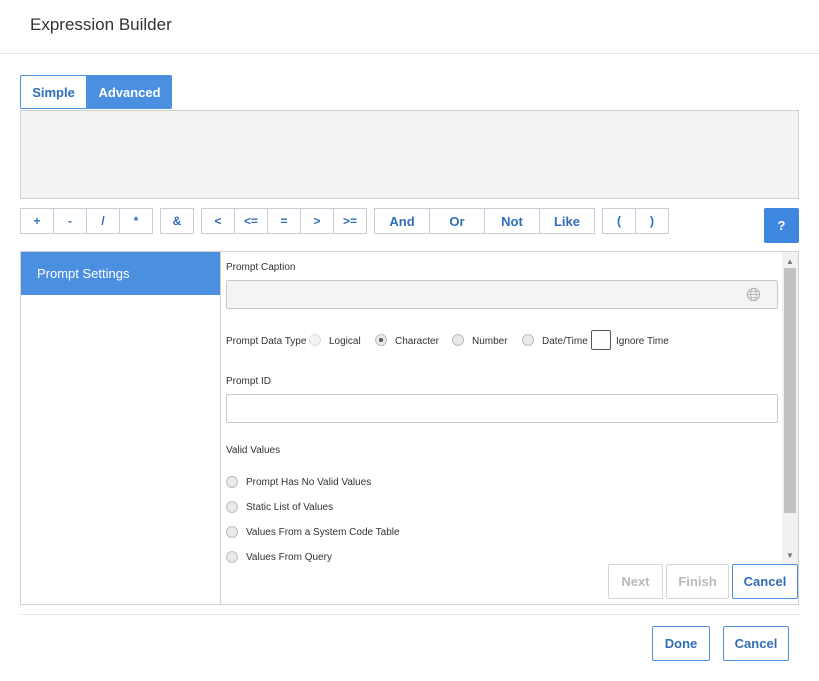 This screenshot has height=681, width=819. What do you see at coordinates (232, 507) in the screenshot?
I see `valid-values-static-radio` at bounding box center [232, 507].